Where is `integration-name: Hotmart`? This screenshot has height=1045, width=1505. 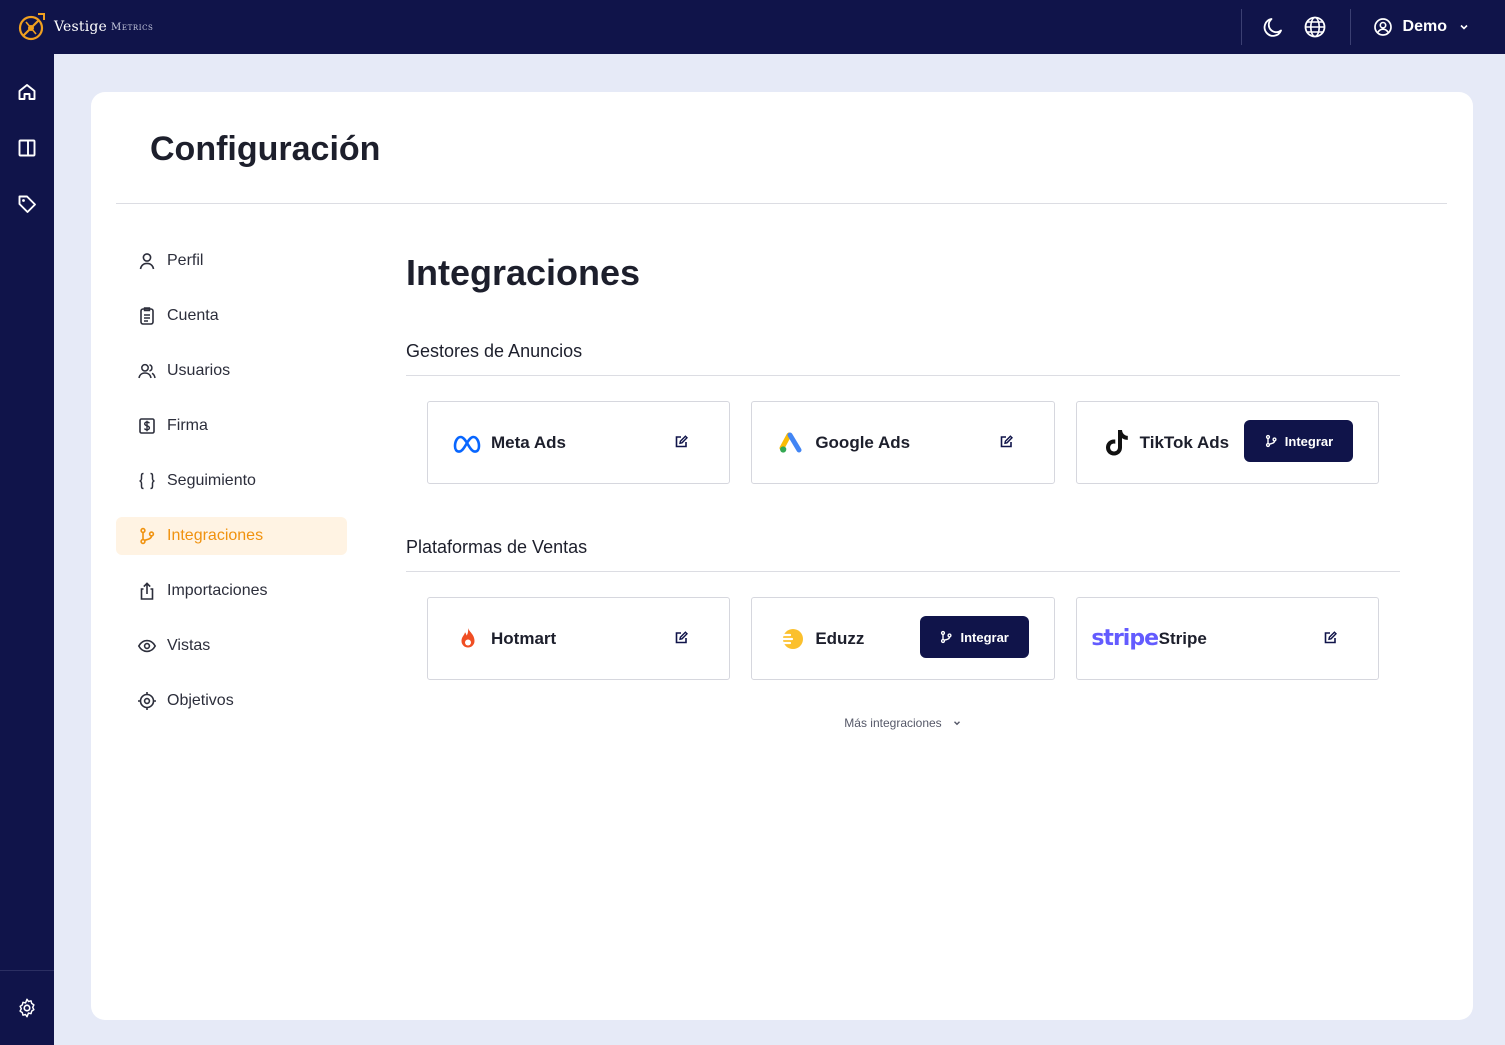
integration-name: Hotmart is located at coordinates (524, 638).